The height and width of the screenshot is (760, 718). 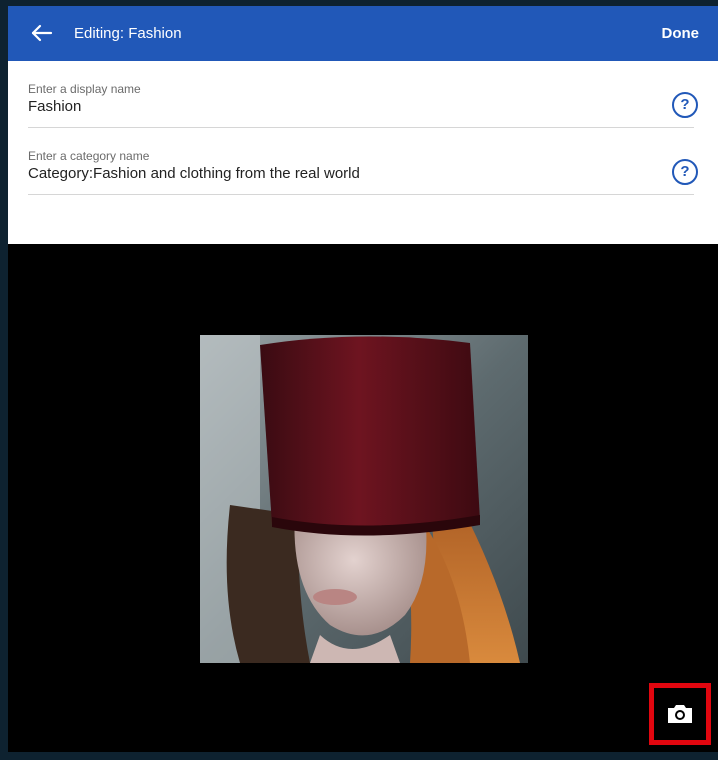 What do you see at coordinates (54, 106) in the screenshot?
I see `display-name-input: Fashion` at bounding box center [54, 106].